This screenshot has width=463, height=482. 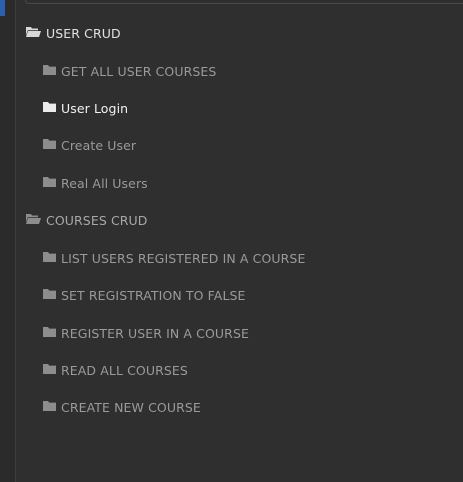 What do you see at coordinates (131, 407) in the screenshot?
I see `tree-item-label: CREATE NEW COURSE` at bounding box center [131, 407].